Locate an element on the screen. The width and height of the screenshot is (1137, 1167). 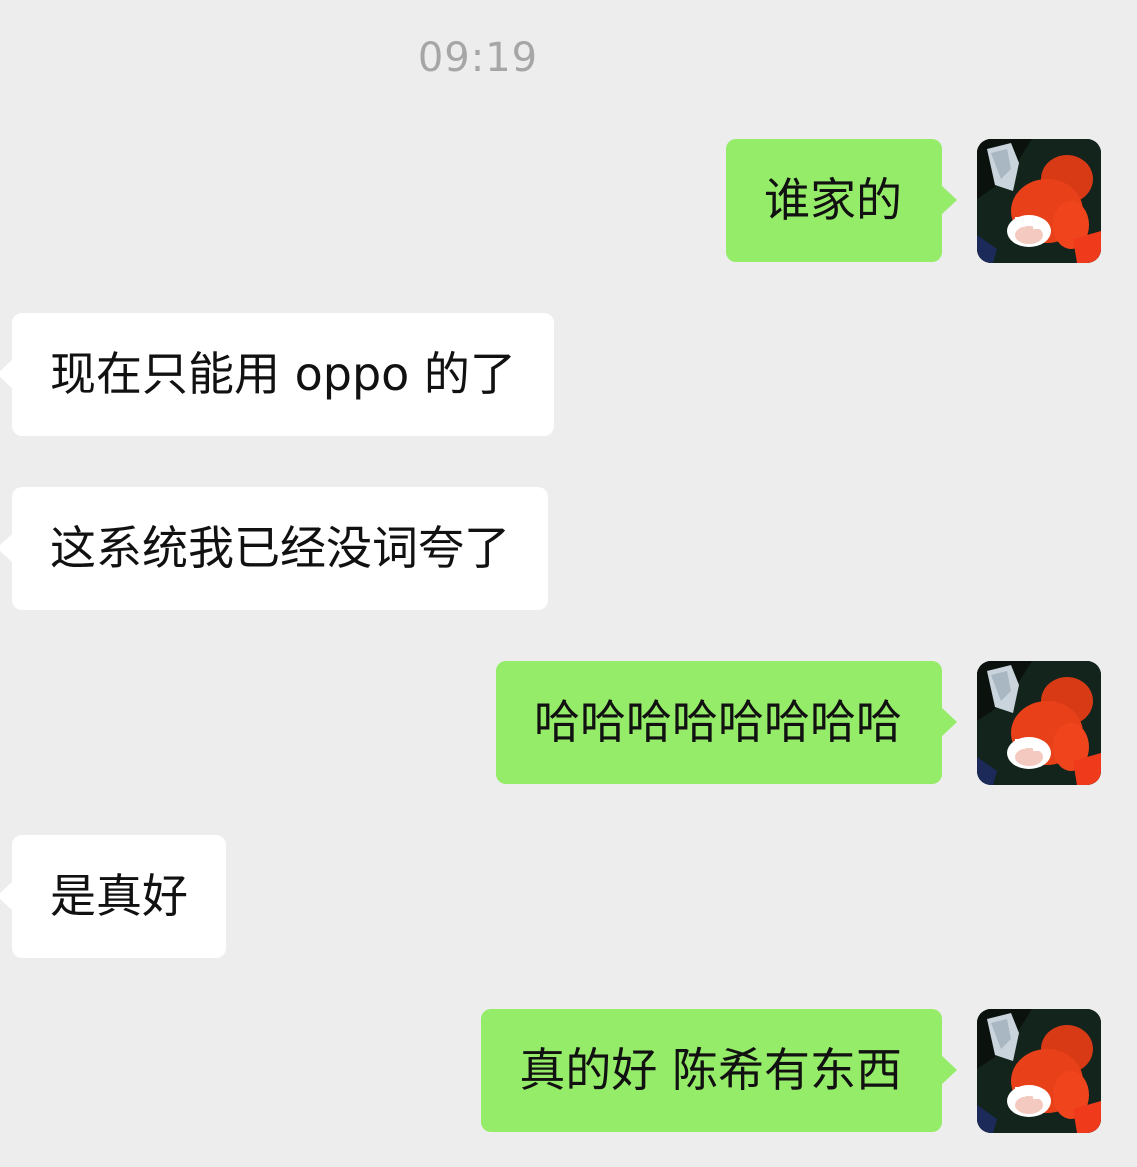
outgoing-message-bubble: 谁家的 is located at coordinates (841, 200).